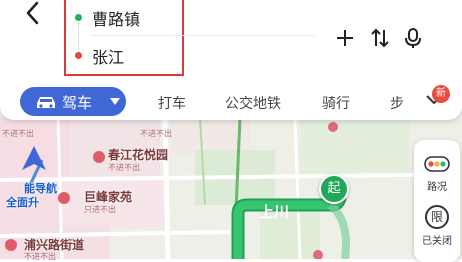  What do you see at coordinates (334, 189) in the screenshot?
I see `start-marker: 起` at bounding box center [334, 189].